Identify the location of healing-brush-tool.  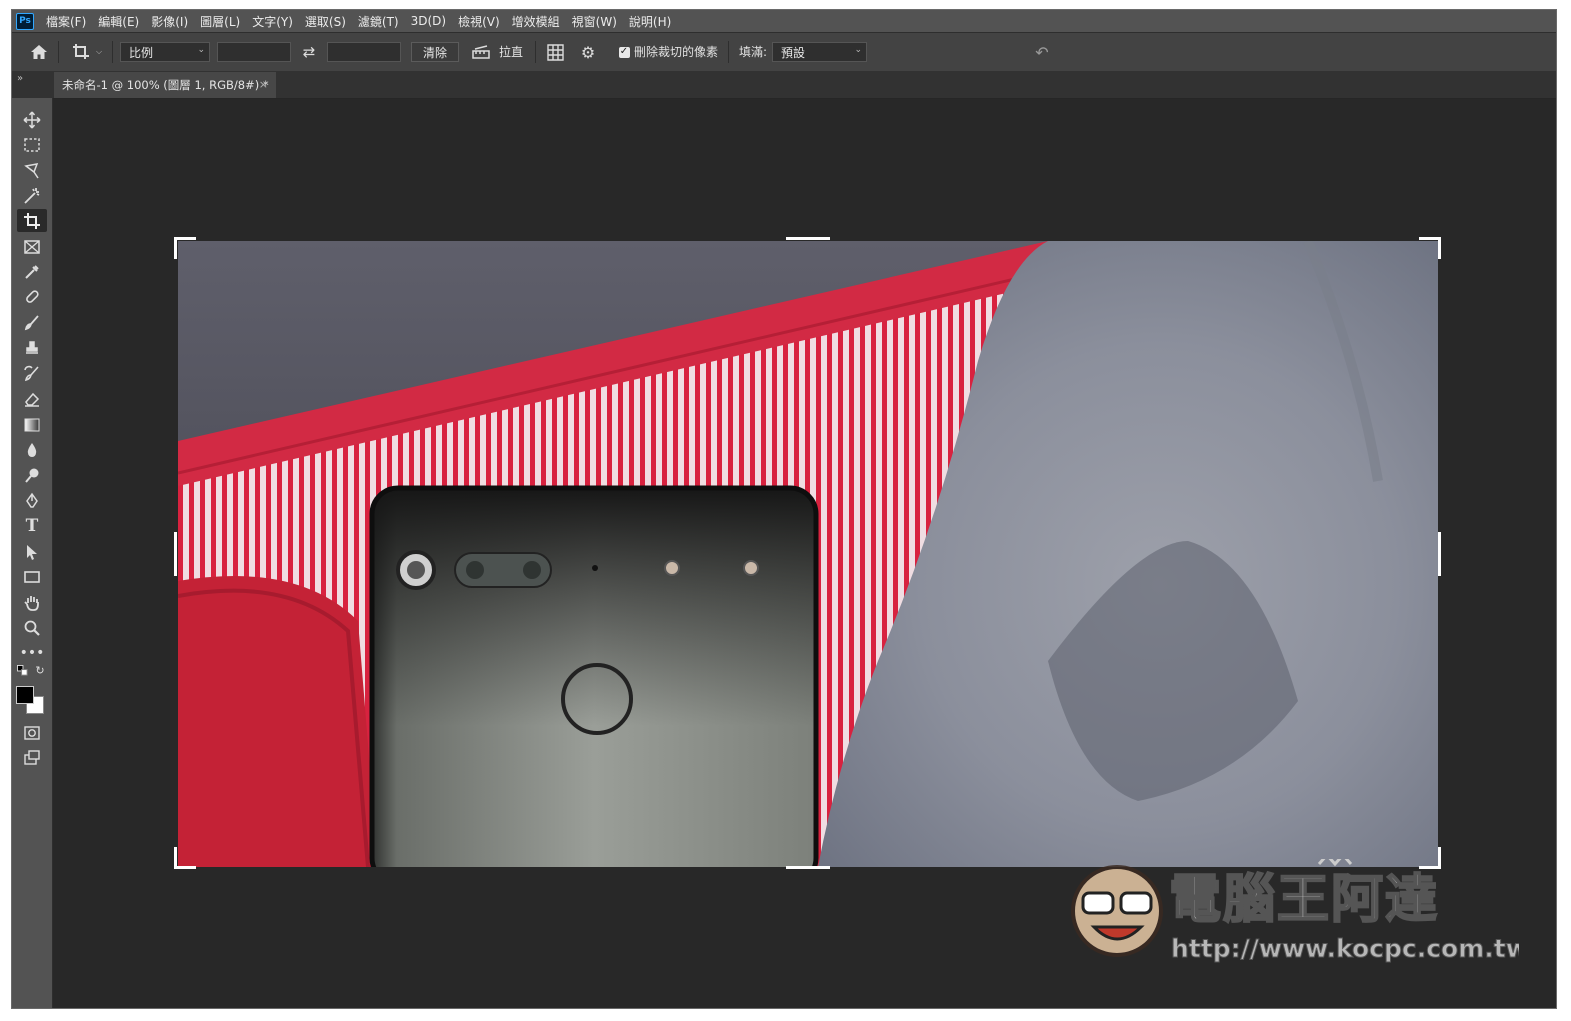
(32, 296).